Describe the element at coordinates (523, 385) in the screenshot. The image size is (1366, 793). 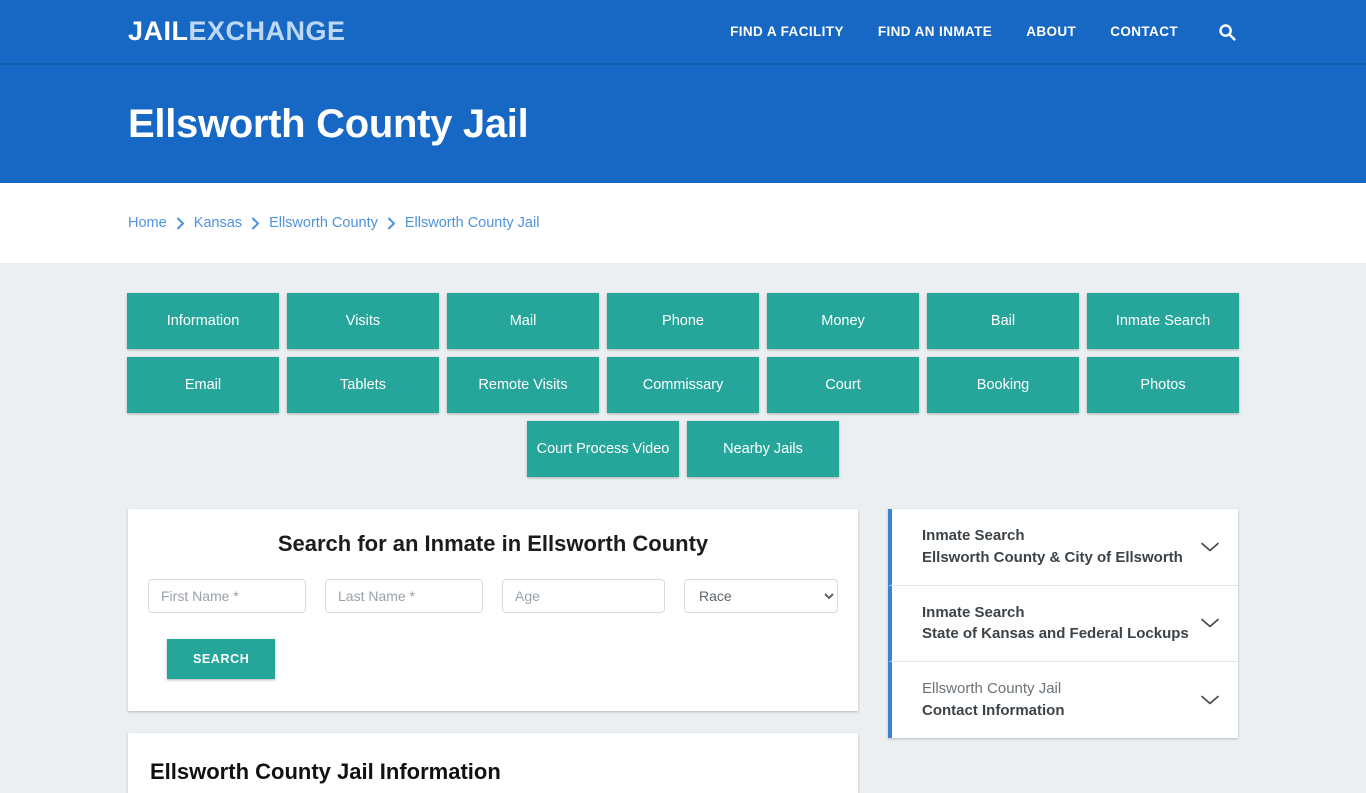
I see `tile-remote-visits: Remote Visits` at that location.